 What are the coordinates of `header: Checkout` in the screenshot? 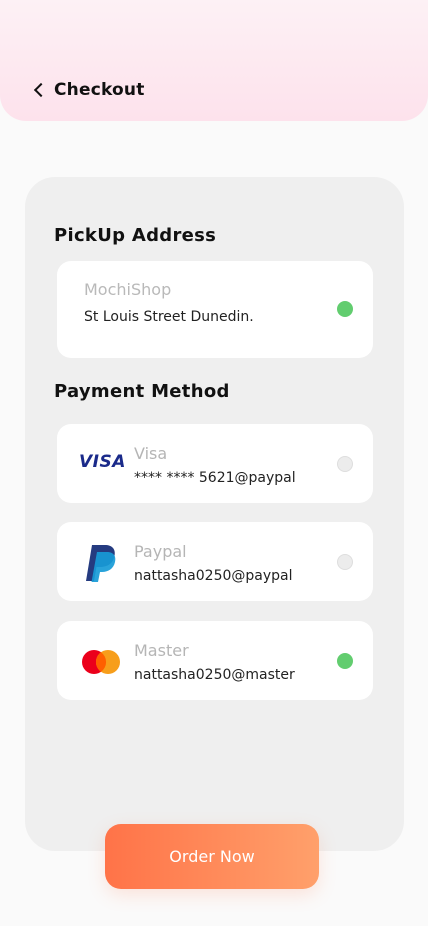 It's located at (214, 60).